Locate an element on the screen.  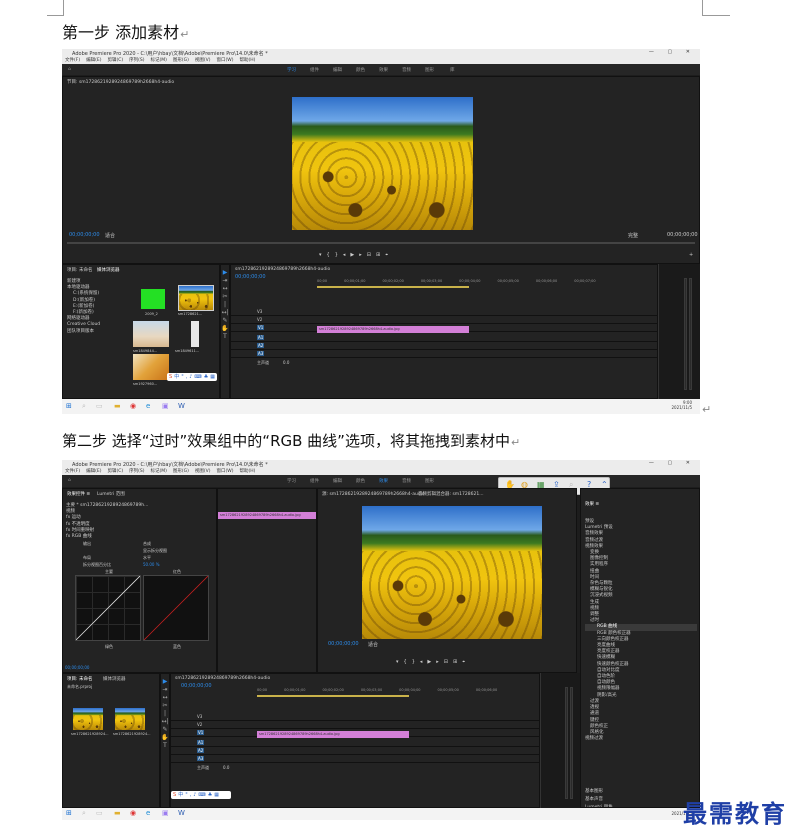
media-thumbnail-portrait is located at coordinates (195, 334).